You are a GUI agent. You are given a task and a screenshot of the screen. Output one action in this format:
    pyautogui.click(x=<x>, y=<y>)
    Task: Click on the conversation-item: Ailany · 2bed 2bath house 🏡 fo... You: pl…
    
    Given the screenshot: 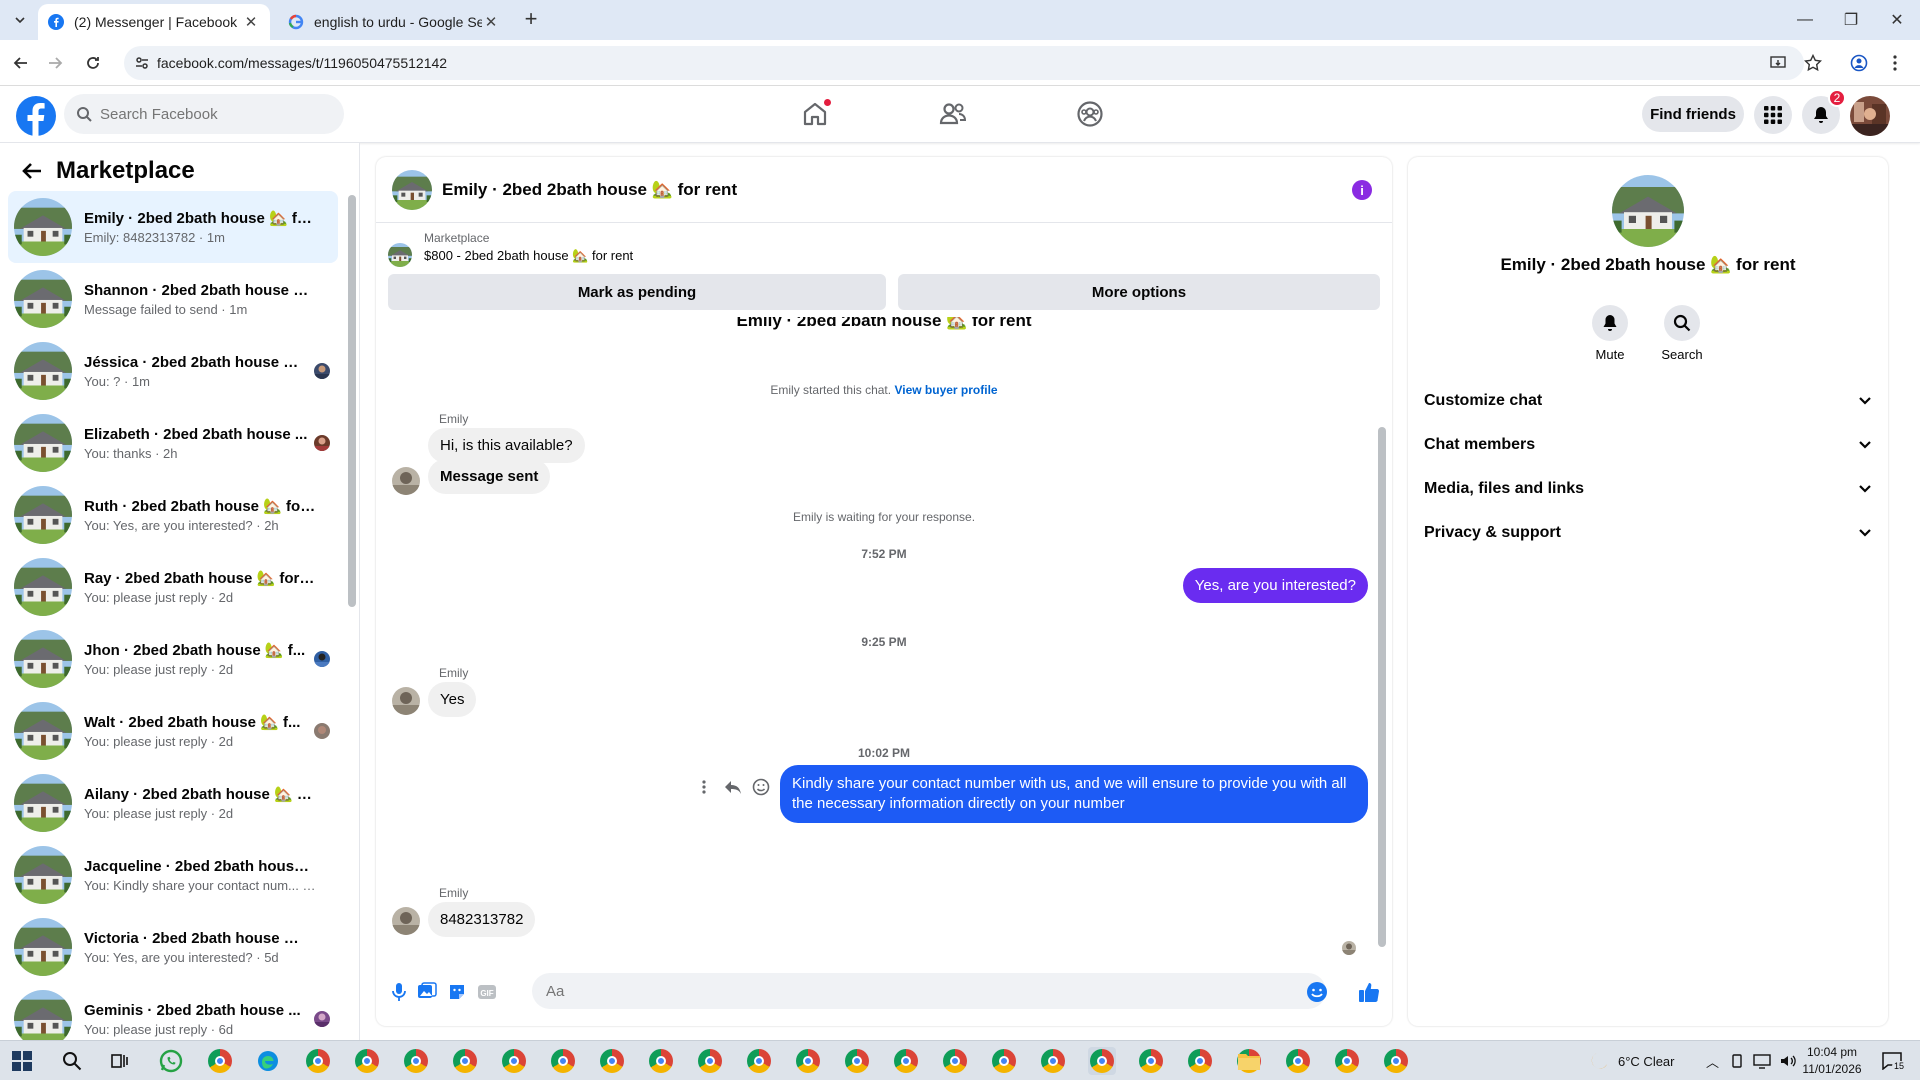 What is the action you would take?
    pyautogui.click(x=173, y=803)
    